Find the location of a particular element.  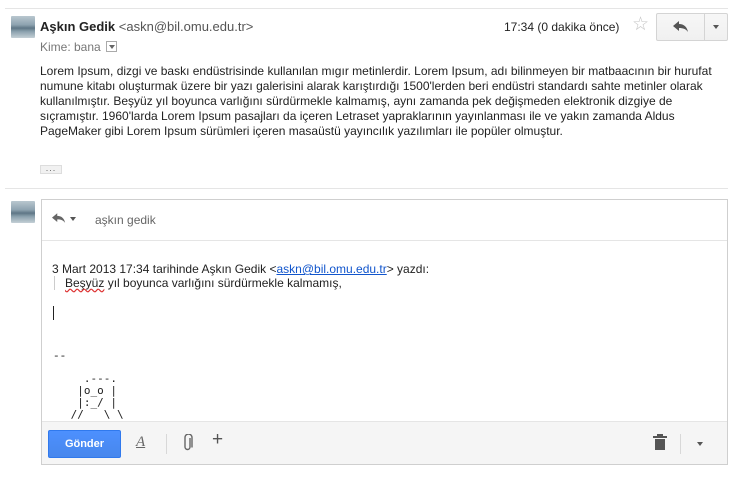

quoted-text-word: kalmamış is located at coordinates (313, 283).